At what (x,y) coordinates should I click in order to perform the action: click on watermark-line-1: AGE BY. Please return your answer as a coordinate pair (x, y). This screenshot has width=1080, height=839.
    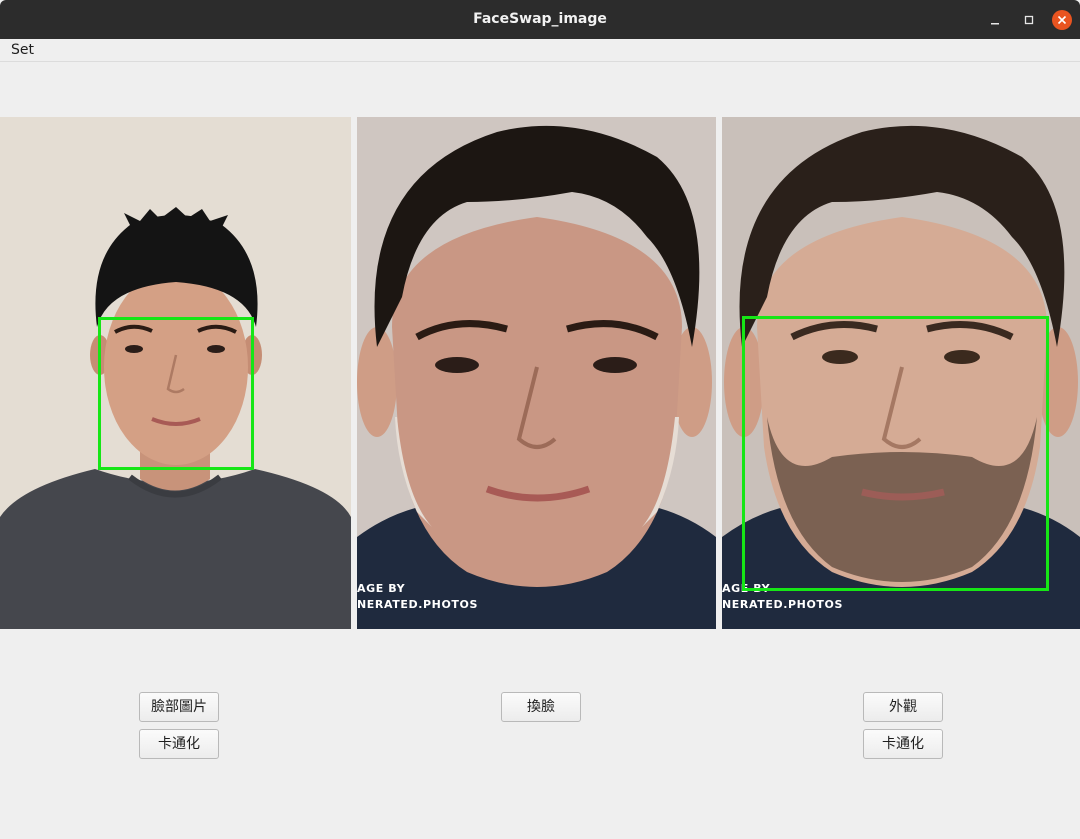
    Looking at the image, I should click on (381, 588).